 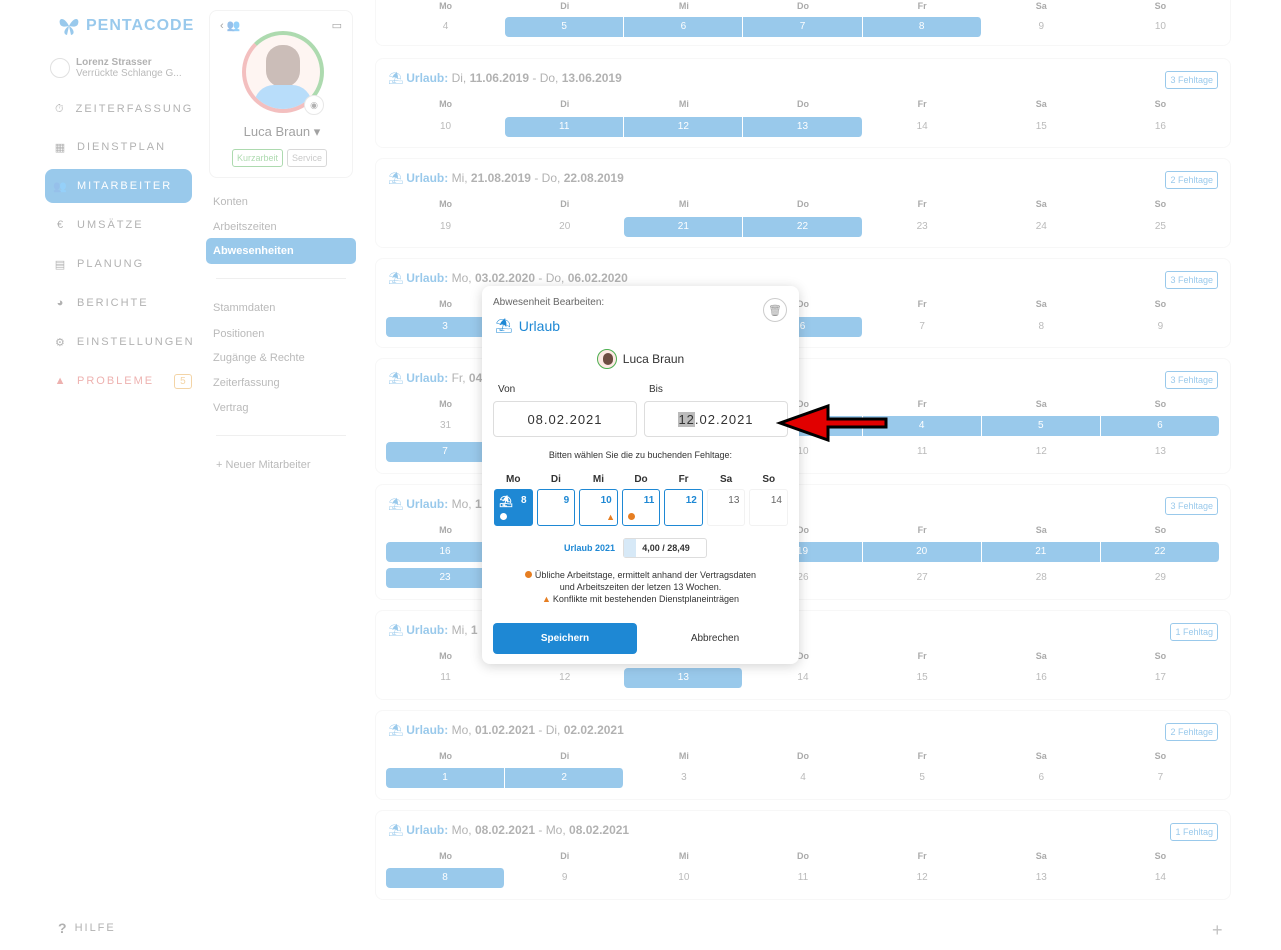 I want to click on users-icon: 👥, so click(x=61, y=186).